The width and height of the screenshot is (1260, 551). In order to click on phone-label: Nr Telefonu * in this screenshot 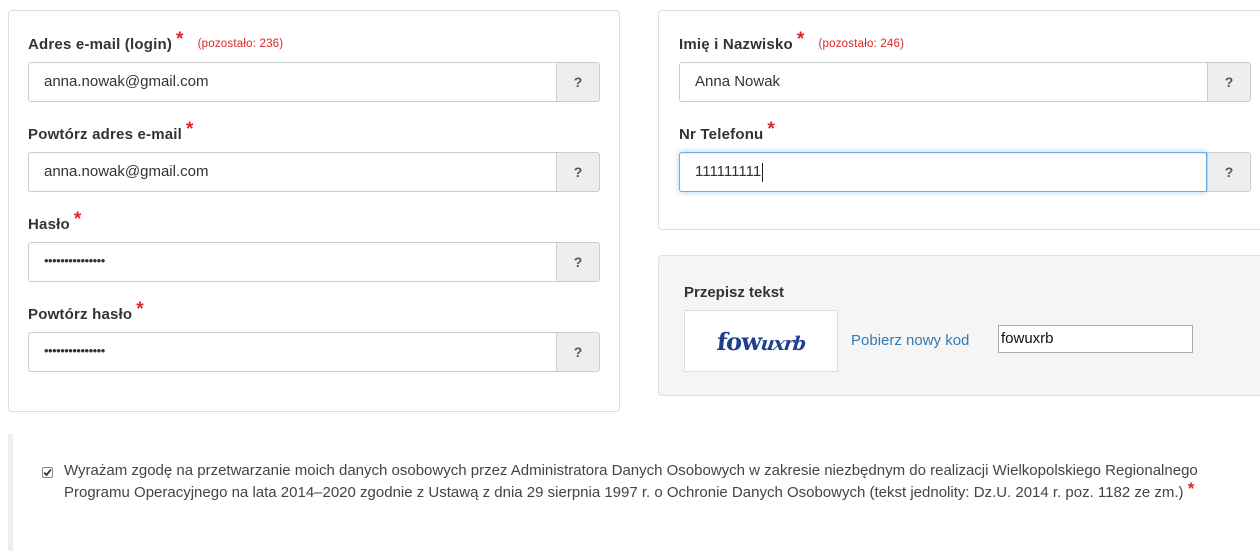, I will do `click(727, 132)`.